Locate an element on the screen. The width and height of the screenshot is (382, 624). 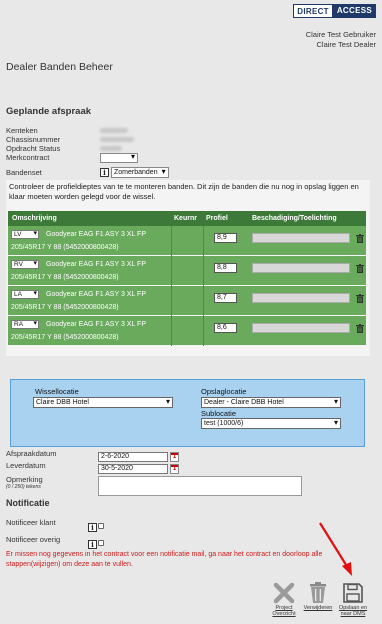
kenteken-value-redacted is located at coordinates (114, 130).